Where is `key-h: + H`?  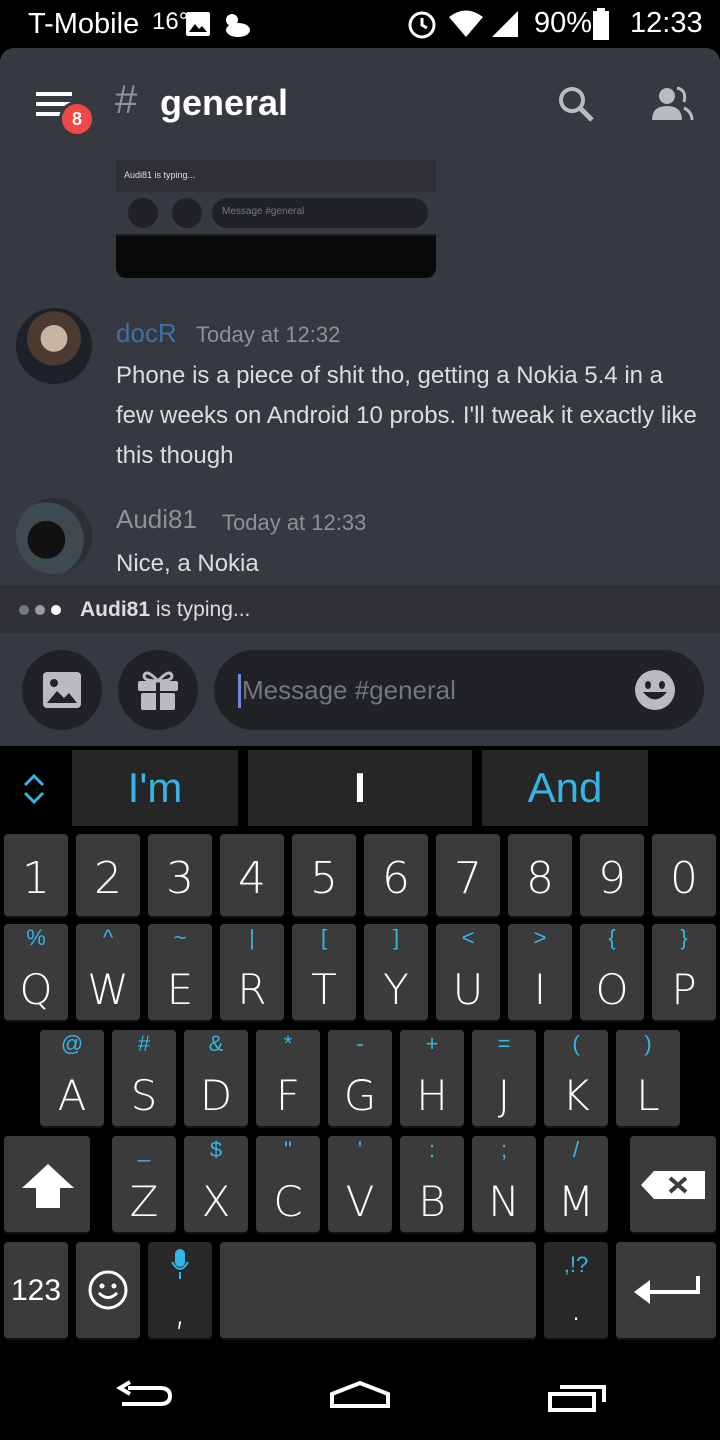 key-h: + H is located at coordinates (432, 1078).